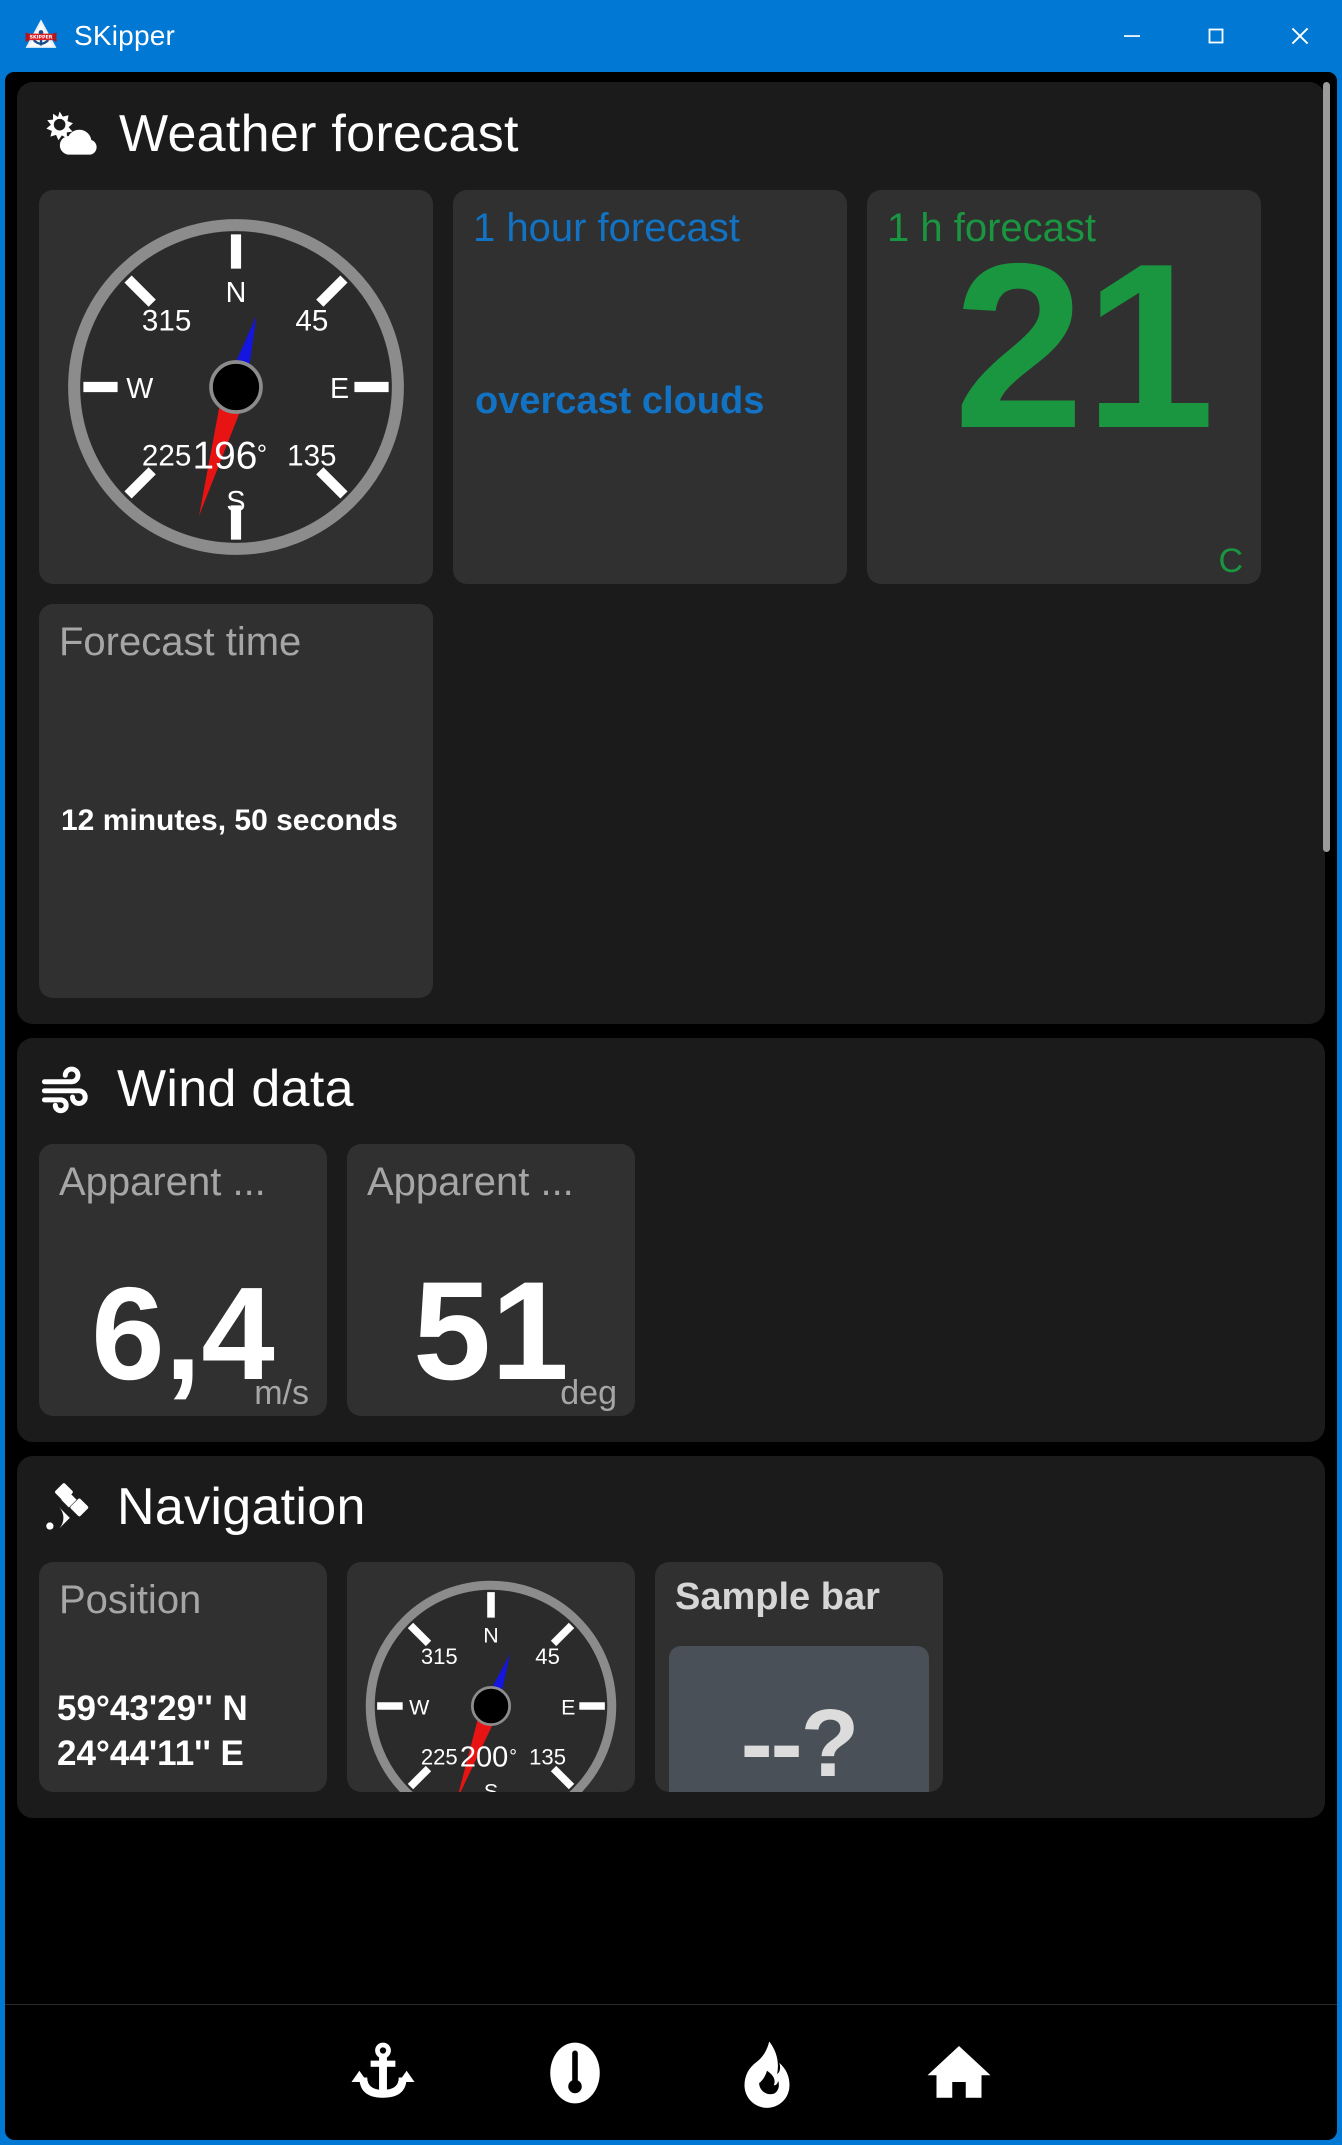 The width and height of the screenshot is (1342, 2145). What do you see at coordinates (262, 455) in the screenshot?
I see `compass-degree-symbol: °` at bounding box center [262, 455].